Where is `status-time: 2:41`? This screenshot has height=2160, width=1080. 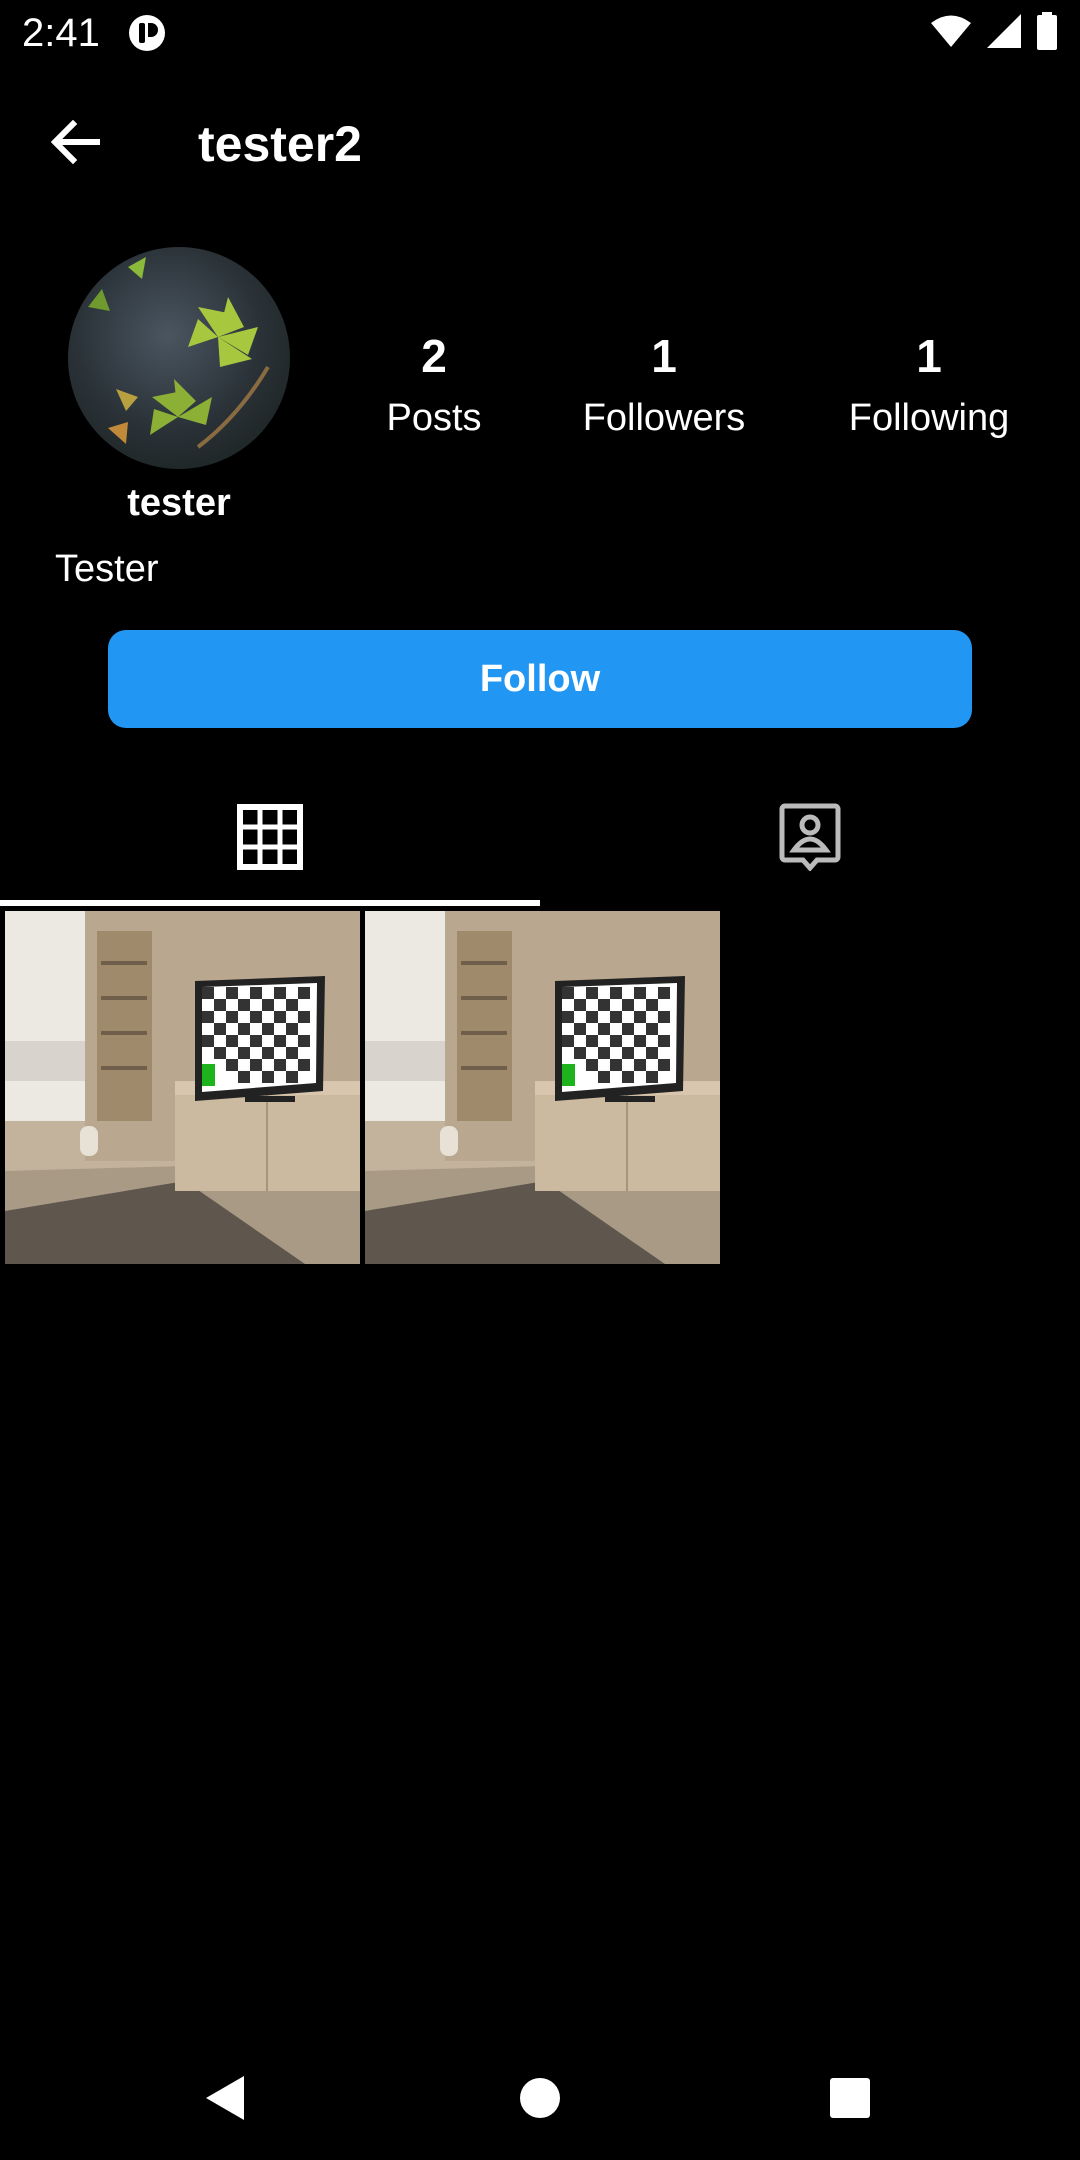
status-time: 2:41 is located at coordinates (61, 33).